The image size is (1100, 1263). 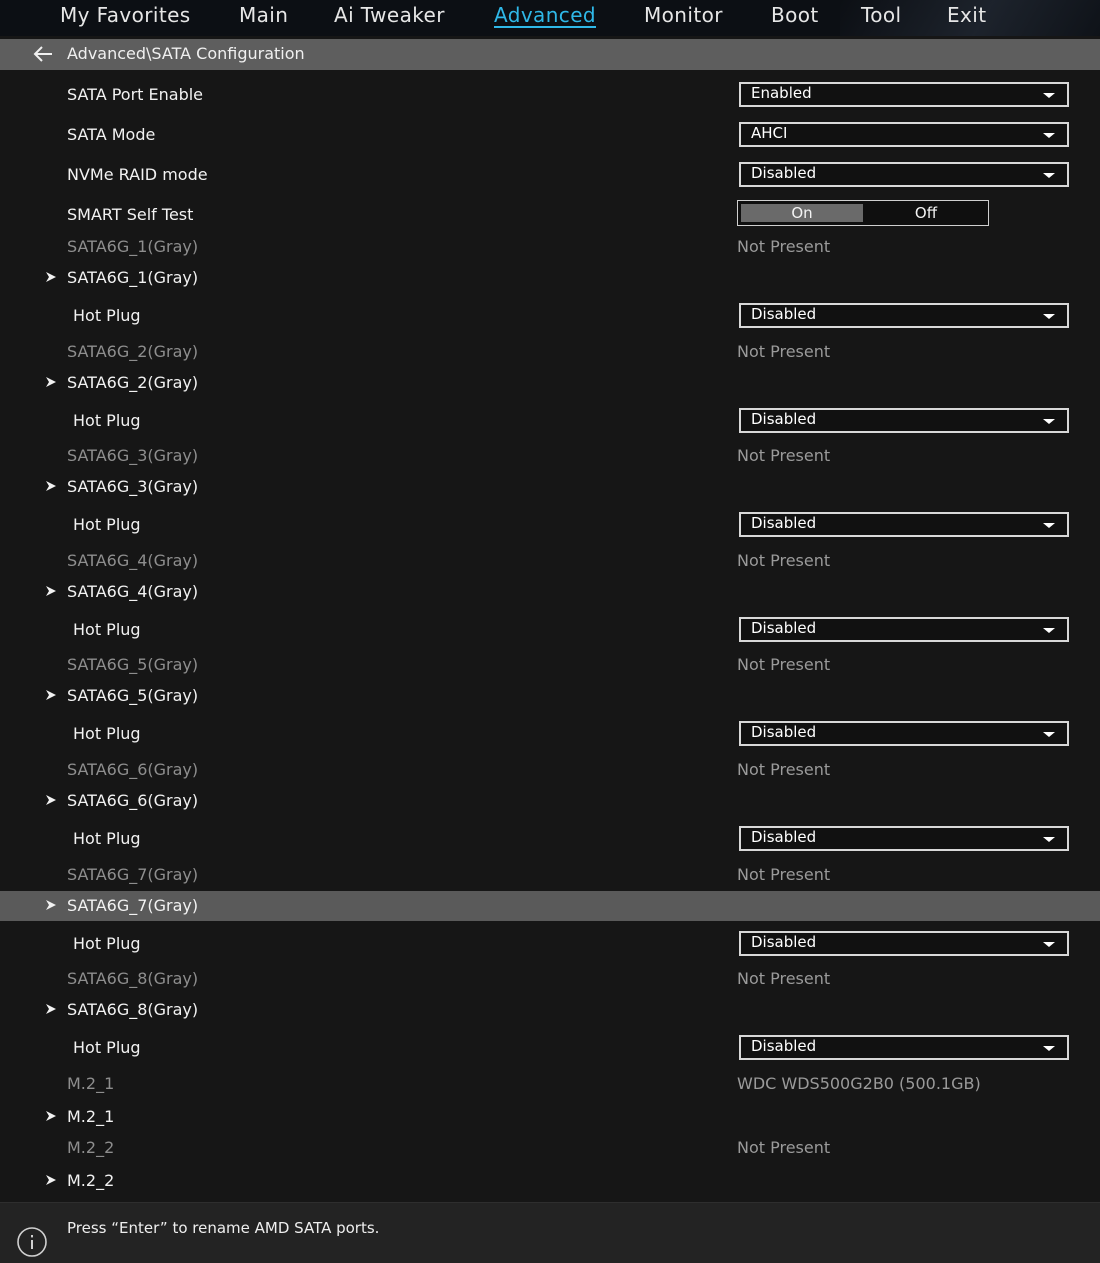 What do you see at coordinates (91, 1147) in the screenshot?
I see `m2-info-label: M.2_2` at bounding box center [91, 1147].